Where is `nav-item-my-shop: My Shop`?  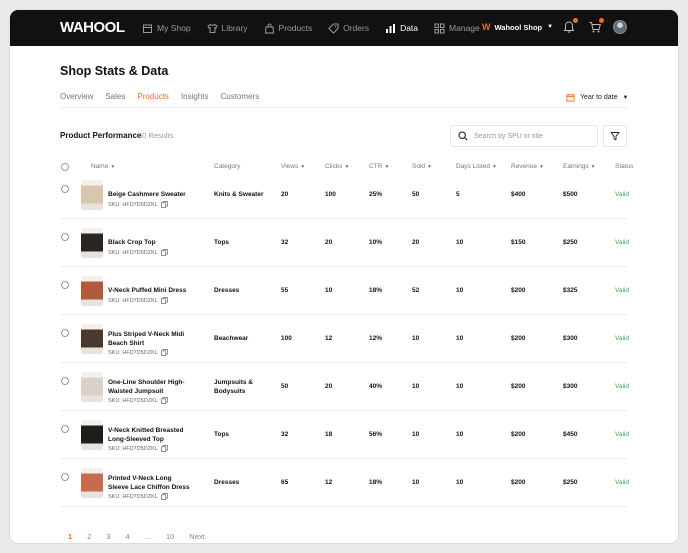
nav-item-my-shop: My Shop is located at coordinates (166, 28).